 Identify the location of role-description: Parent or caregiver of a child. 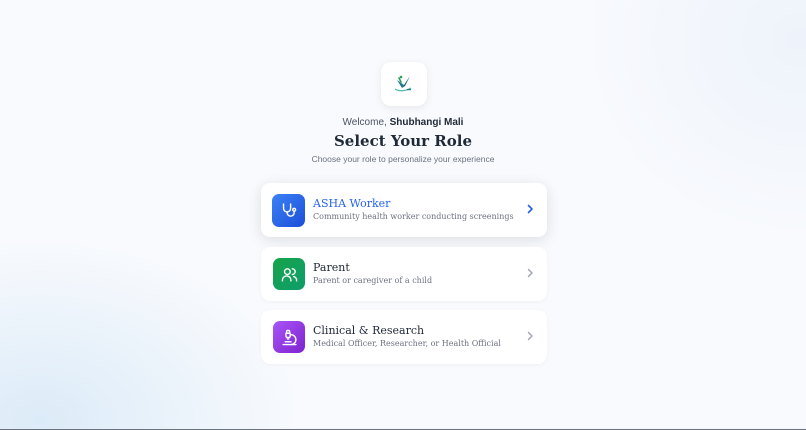
(373, 280).